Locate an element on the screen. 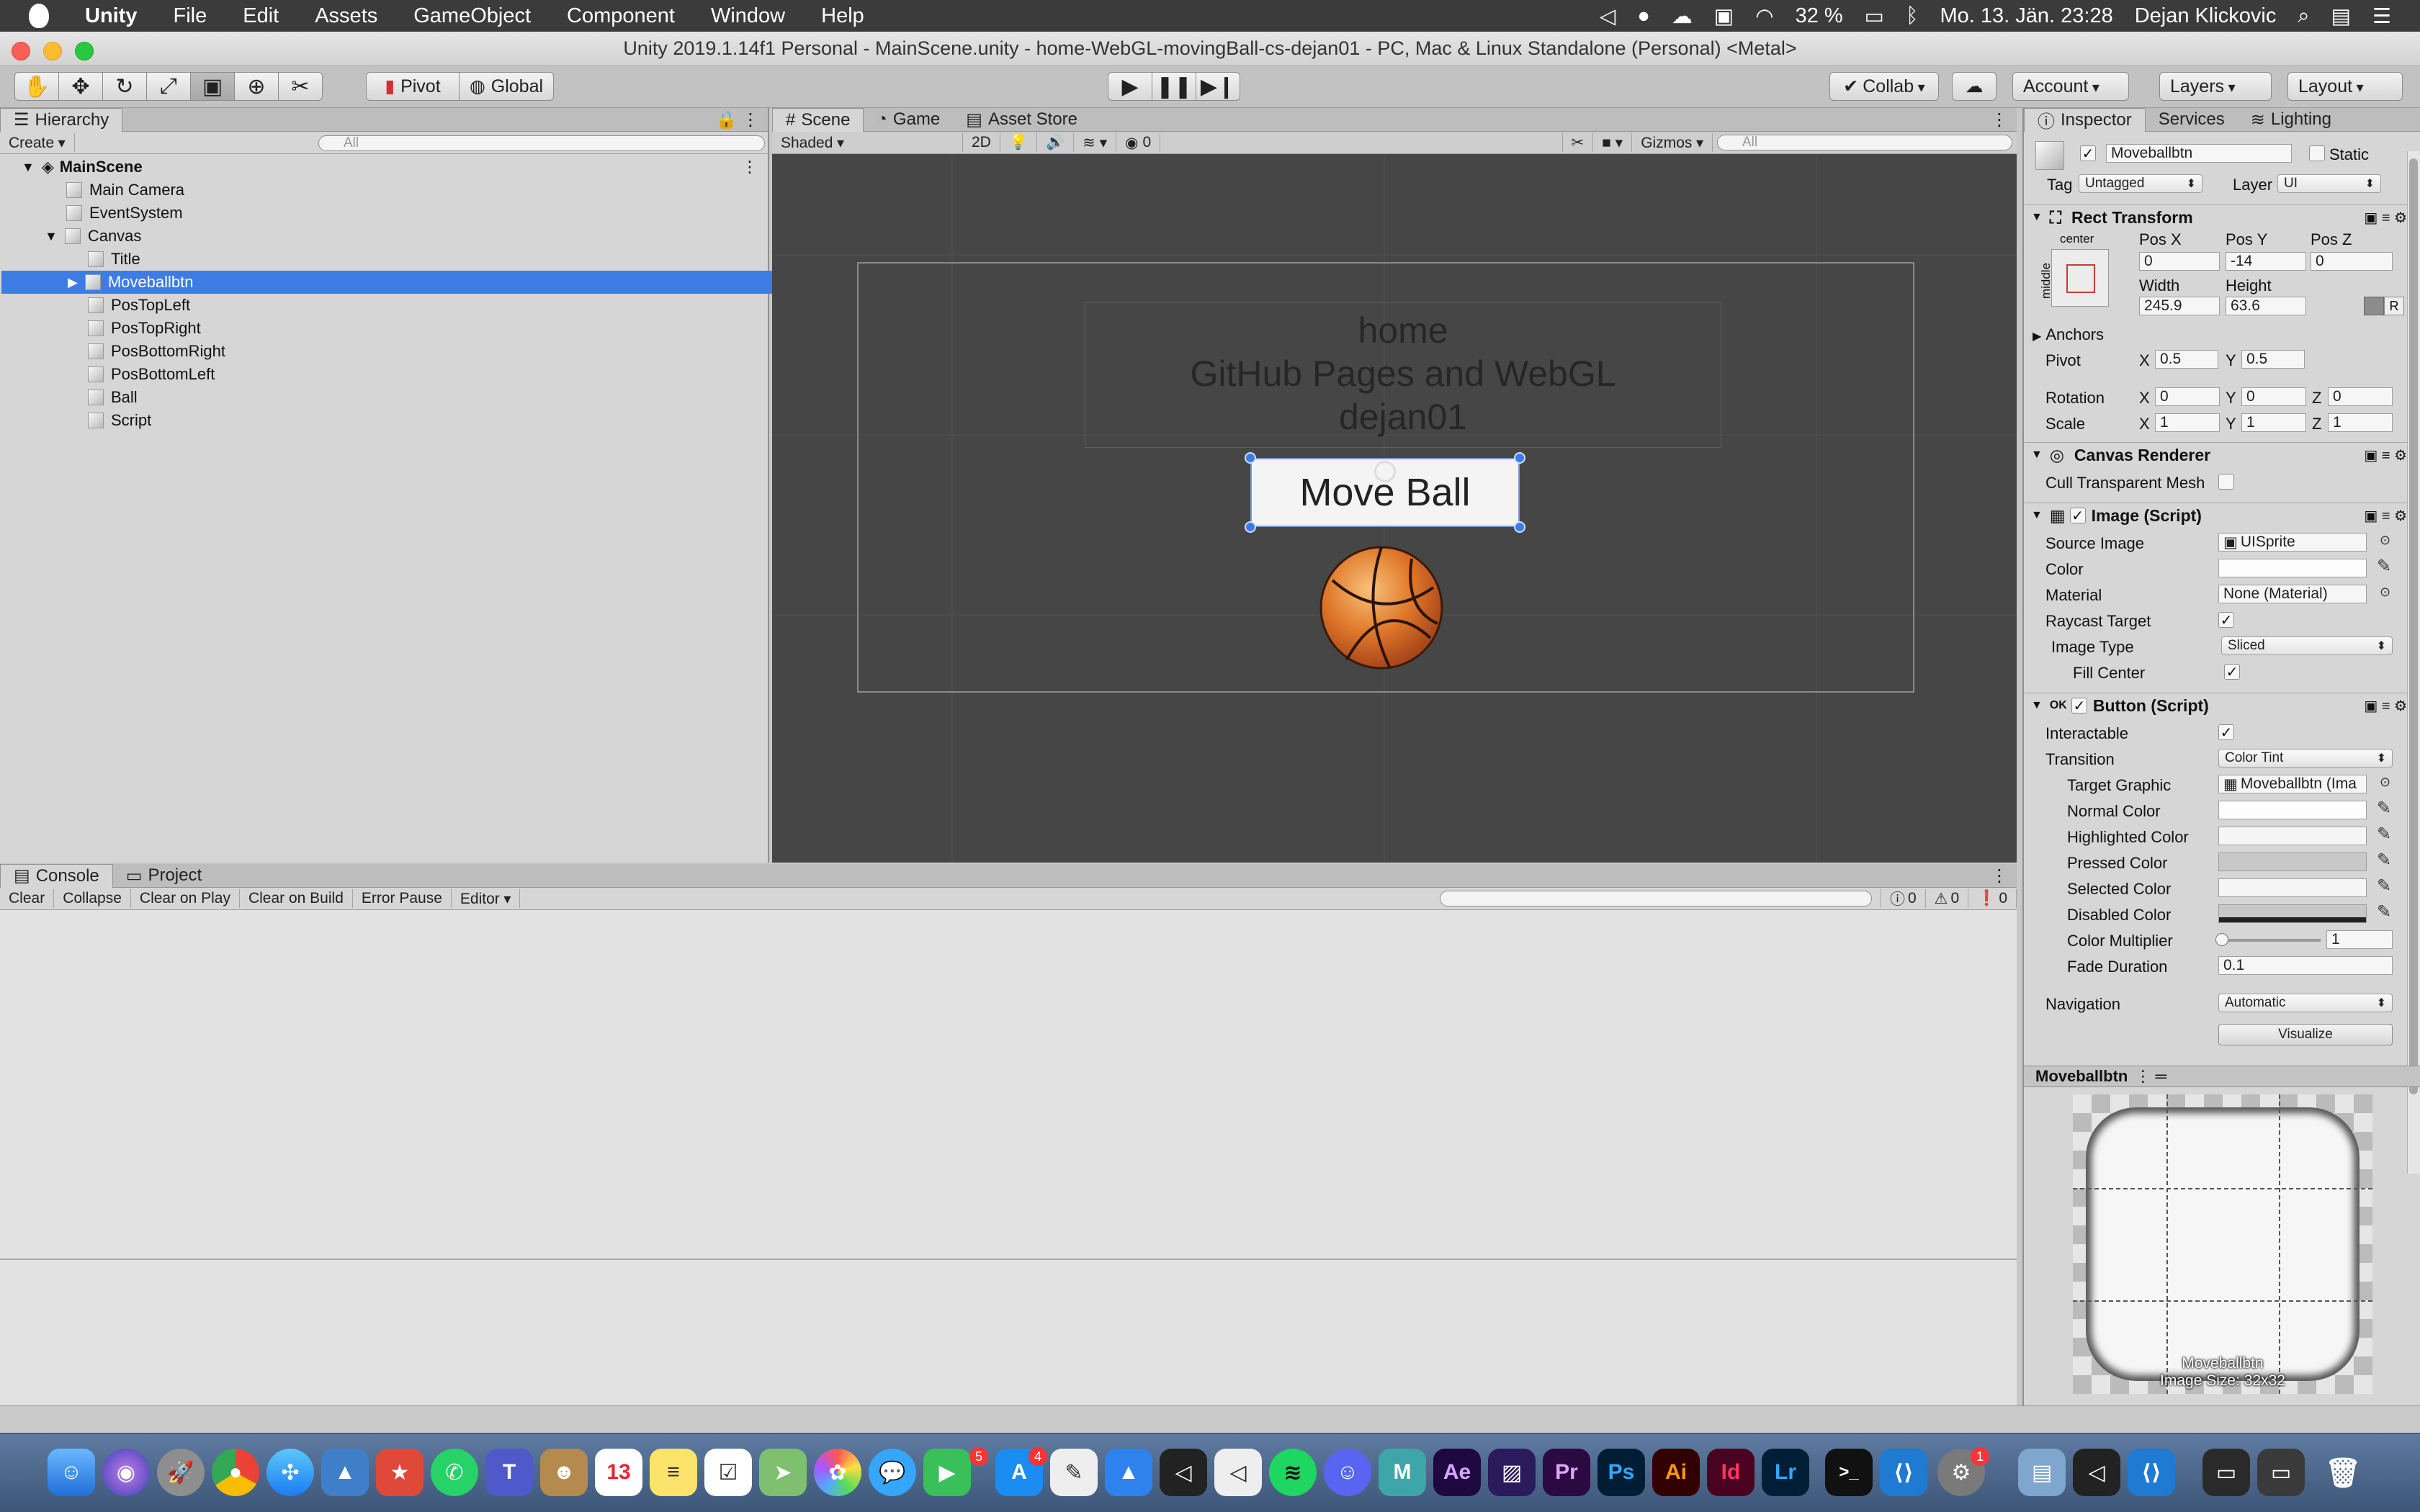  bookmark-icon: ▣ is located at coordinates (1724, 16).